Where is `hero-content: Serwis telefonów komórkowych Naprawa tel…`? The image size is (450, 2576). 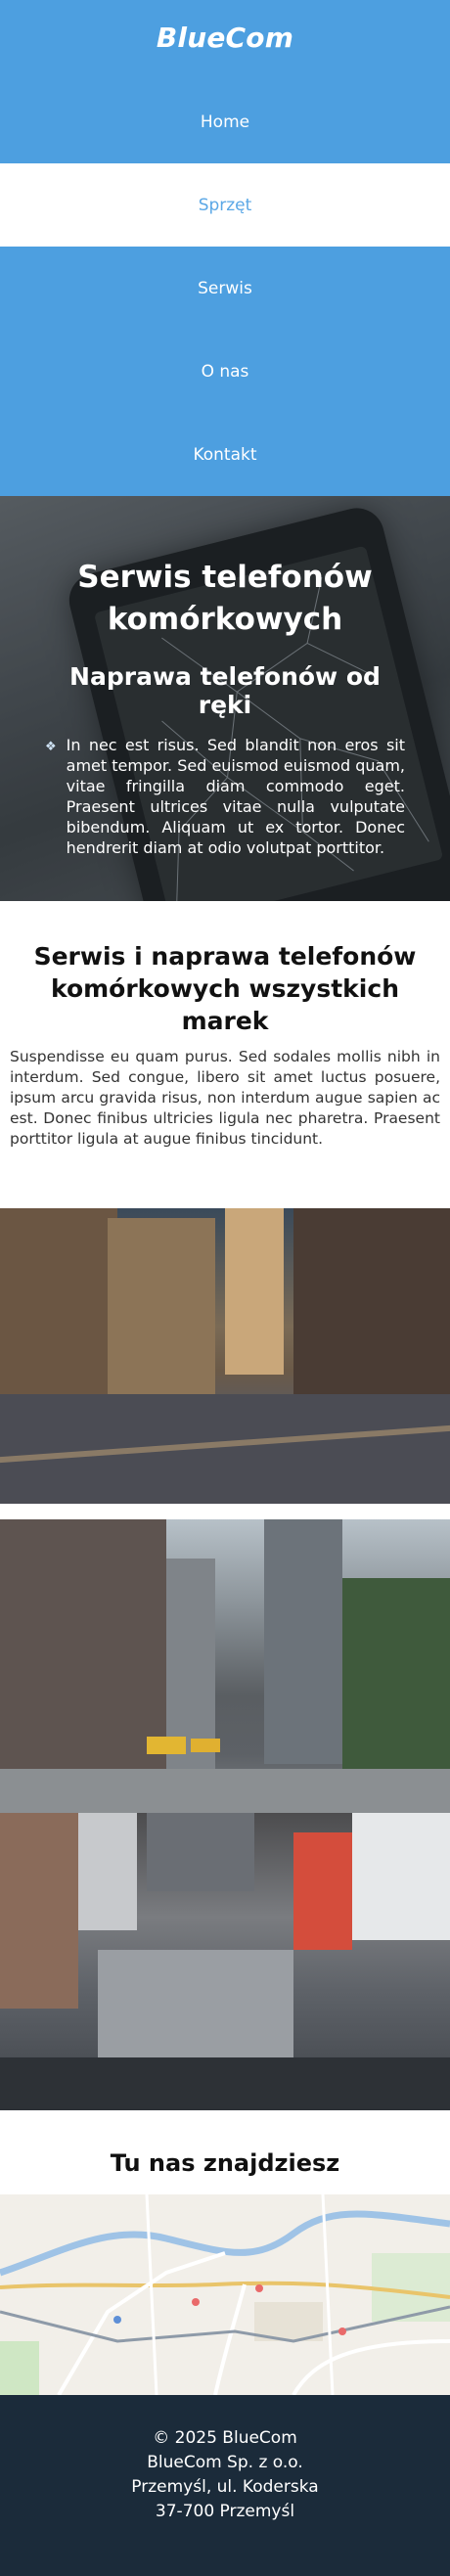 hero-content: Serwis telefonów komórkowych Naprawa tel… is located at coordinates (225, 677).